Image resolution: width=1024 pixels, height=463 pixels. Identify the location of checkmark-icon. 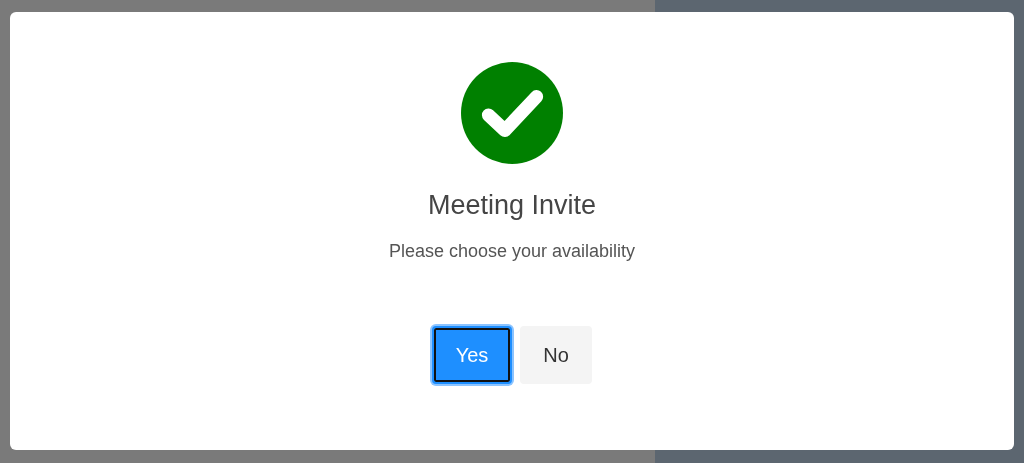
(512, 113).